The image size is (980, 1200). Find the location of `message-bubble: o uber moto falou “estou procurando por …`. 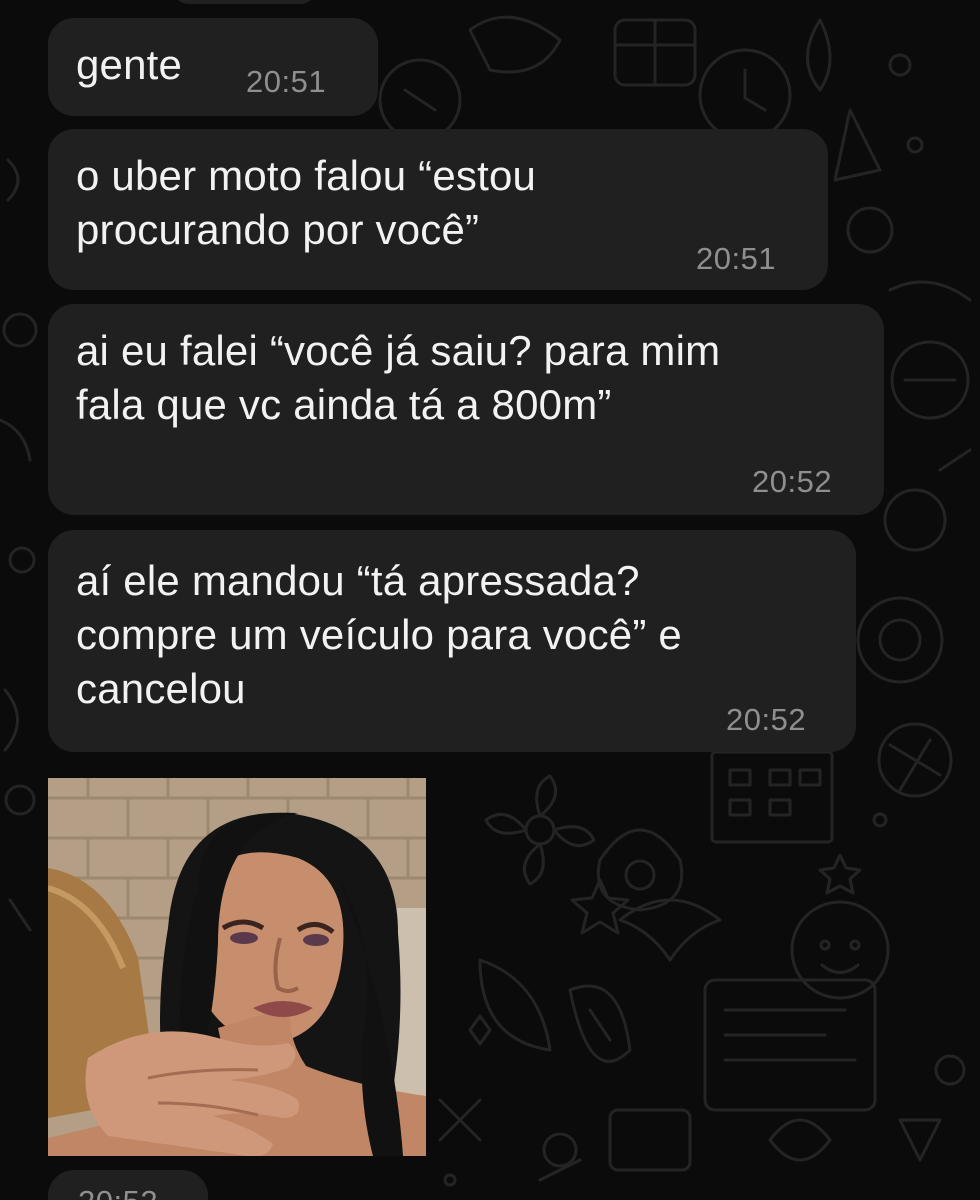

message-bubble: o uber moto falou “estou procurando por … is located at coordinates (438, 209).